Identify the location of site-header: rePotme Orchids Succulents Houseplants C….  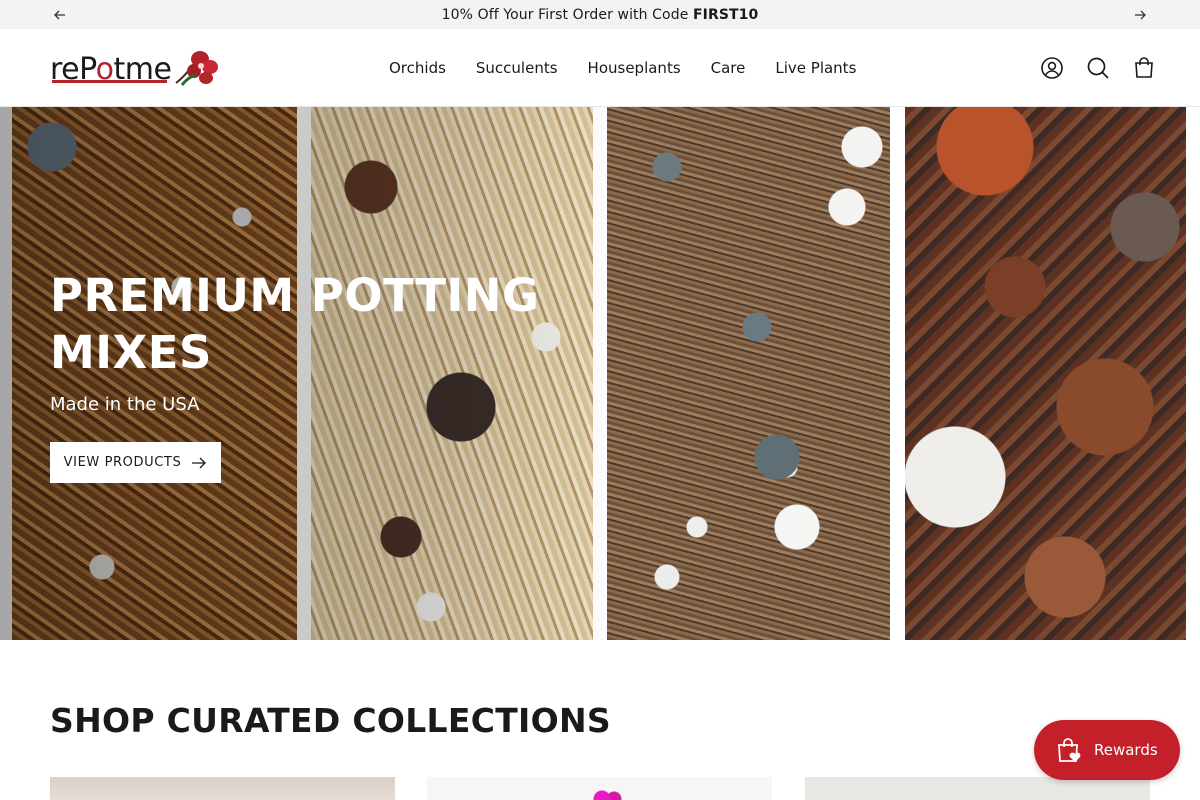
(600, 68).